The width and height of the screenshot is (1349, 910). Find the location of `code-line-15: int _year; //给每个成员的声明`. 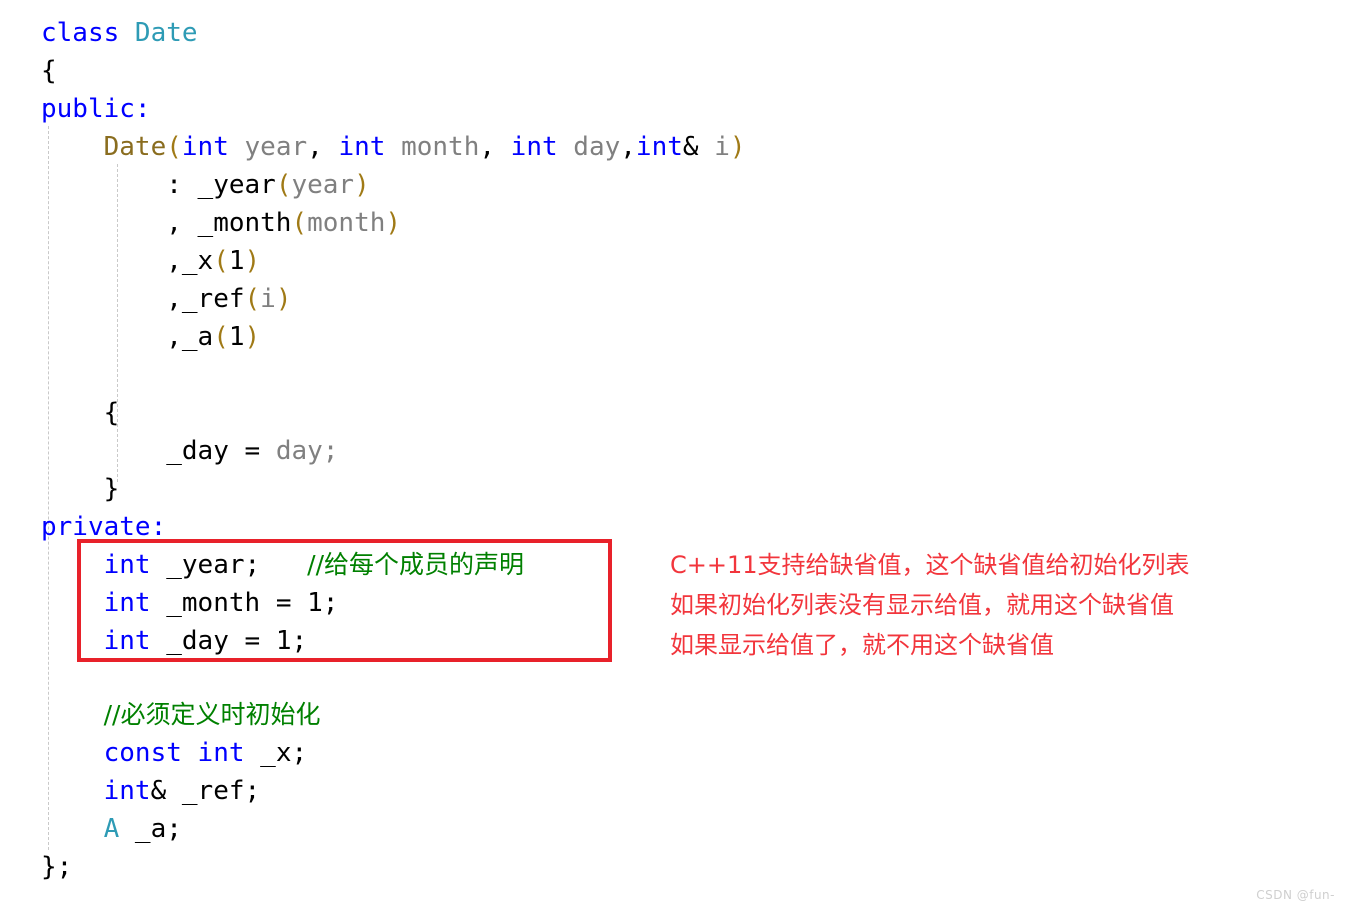

code-line-15: int _year; //给每个成员的声明 is located at coordinates (282, 565).